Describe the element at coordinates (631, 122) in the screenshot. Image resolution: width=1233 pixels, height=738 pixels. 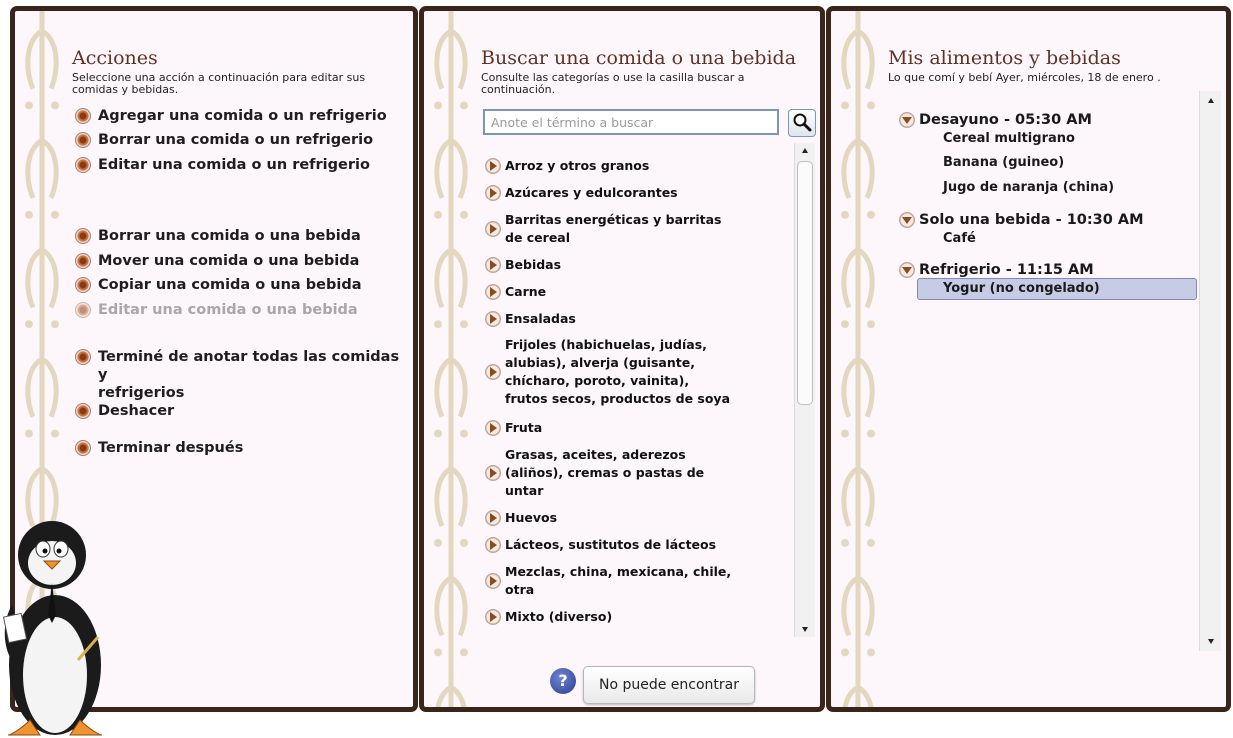
I see `search-input: Anote el término a buscar` at that location.